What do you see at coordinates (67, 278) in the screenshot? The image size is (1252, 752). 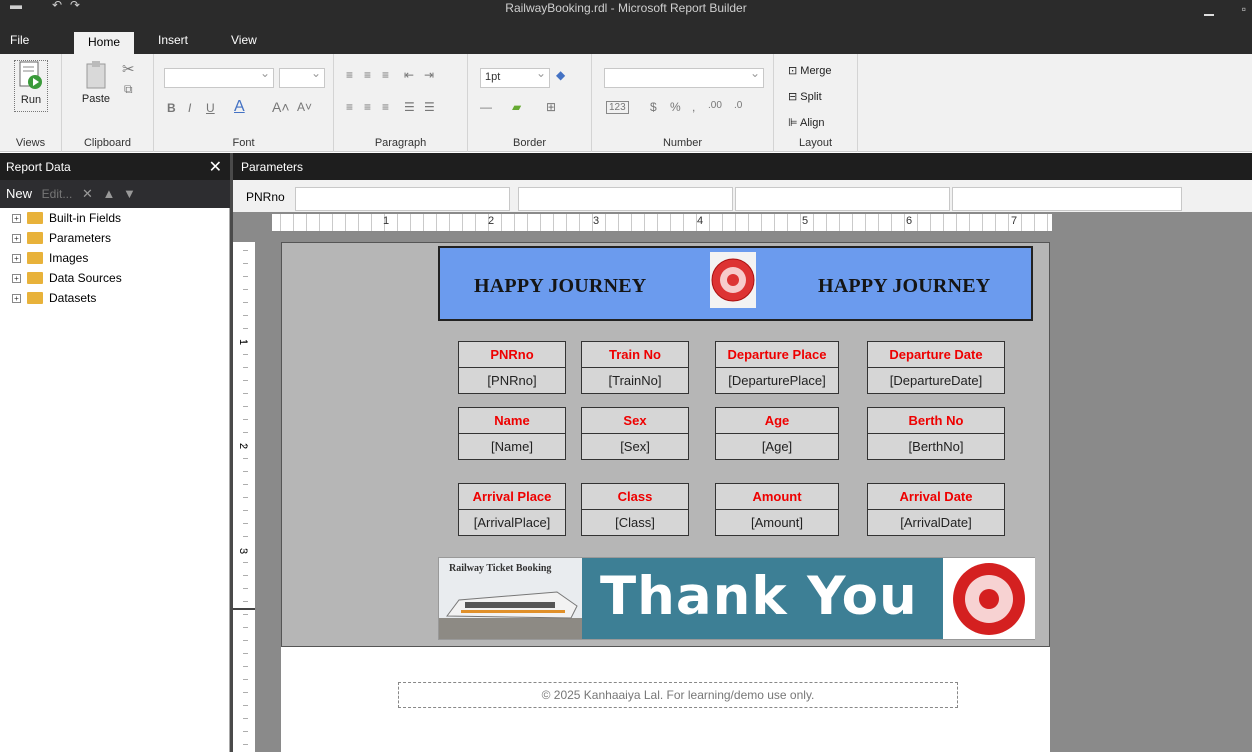 I see `tree-item-data-sources: + Data Sources` at bounding box center [67, 278].